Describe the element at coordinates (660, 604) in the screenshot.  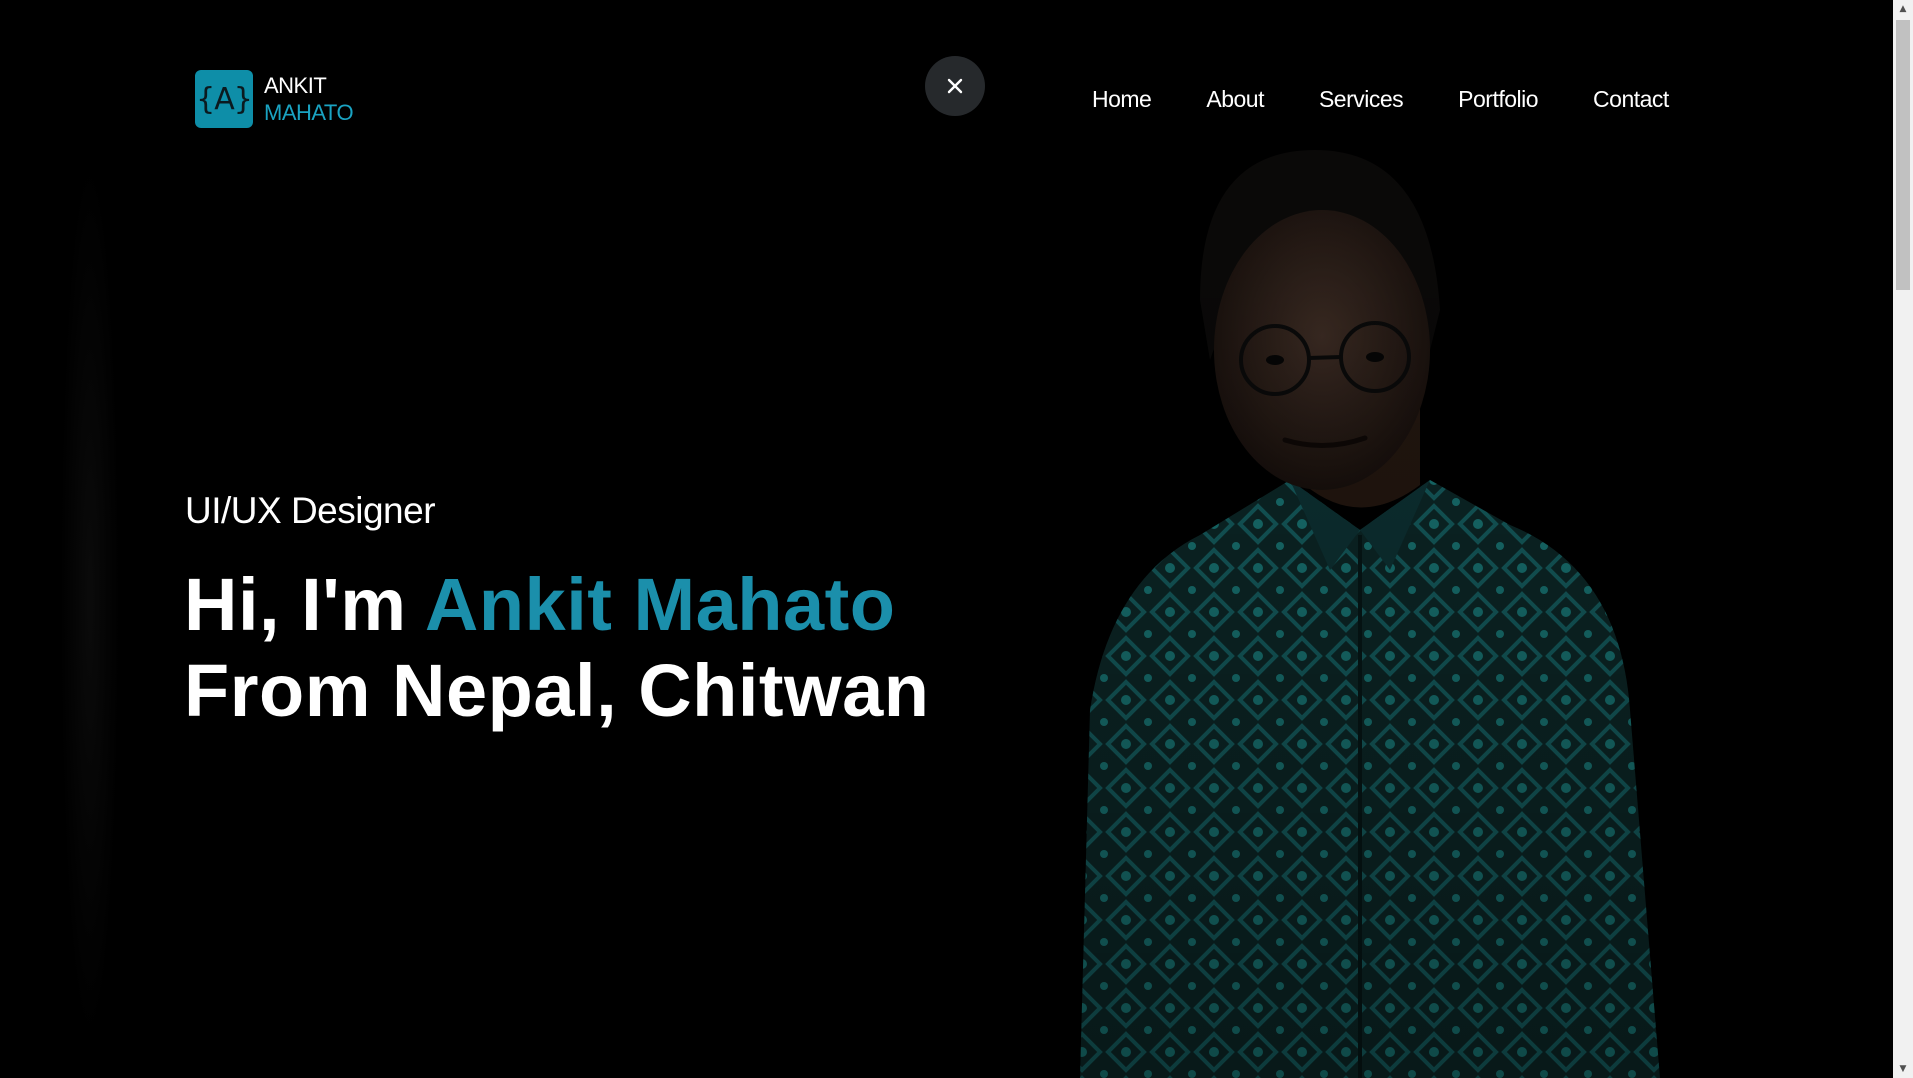
I see `hero-name: Ankit Mahato` at that location.